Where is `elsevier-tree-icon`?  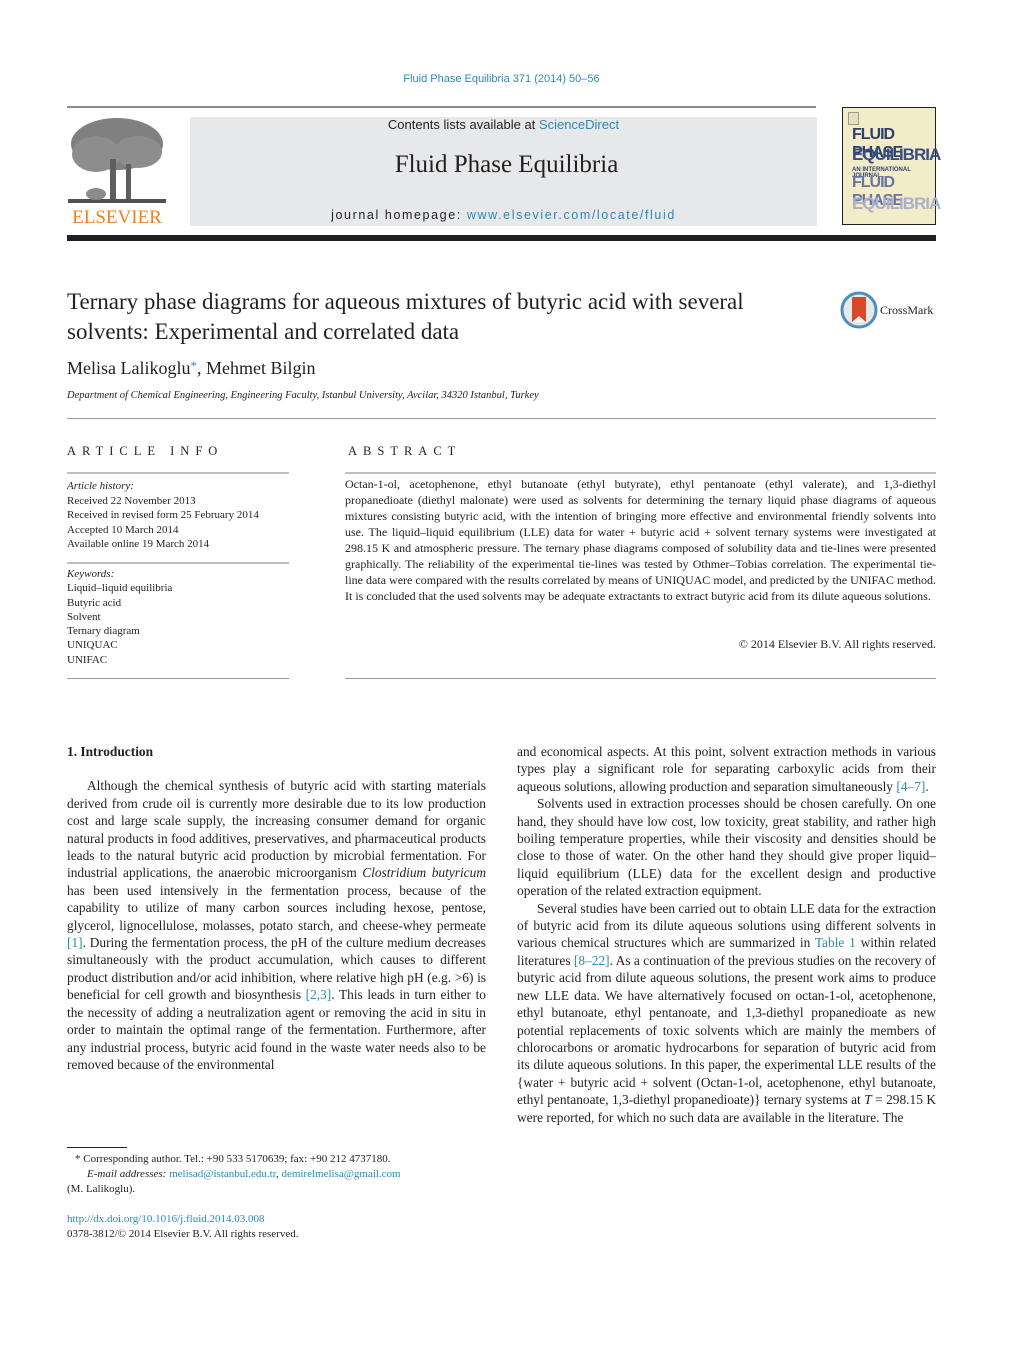
elsevier-tree-icon is located at coordinates (117, 160).